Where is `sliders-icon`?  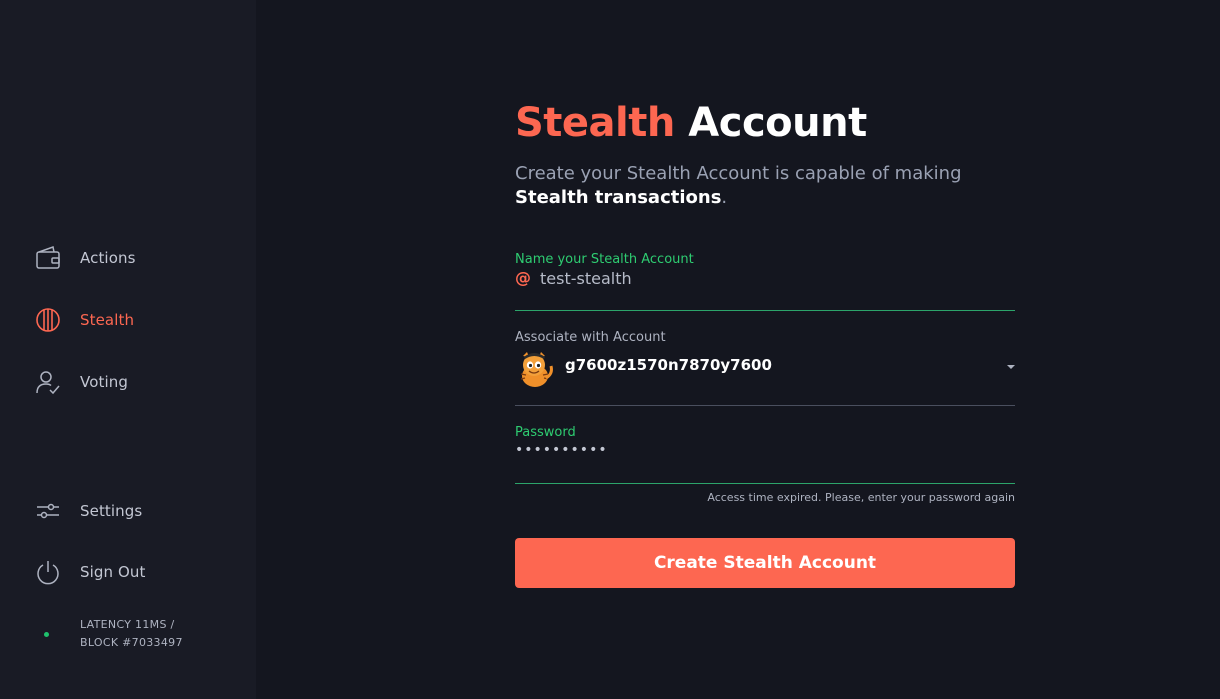 sliders-icon is located at coordinates (48, 511).